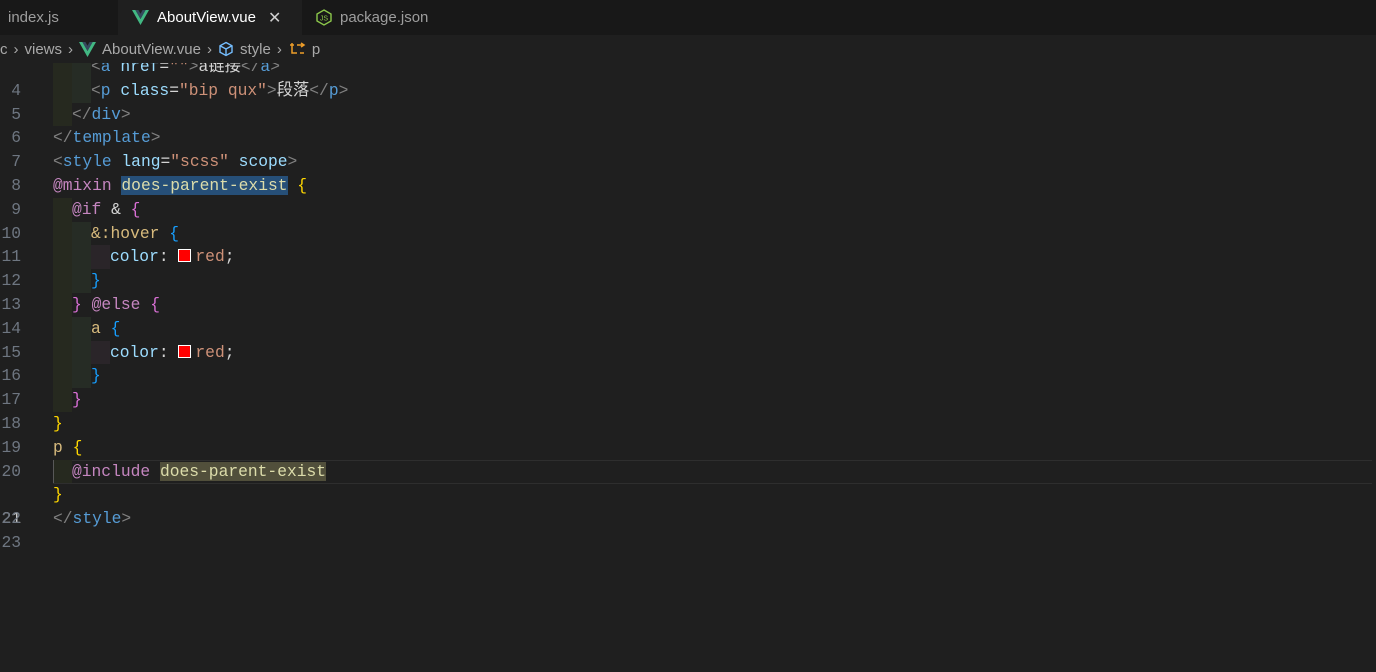 The height and width of the screenshot is (672, 1376). I want to click on tab-label: AboutView.vue, so click(206, 17).